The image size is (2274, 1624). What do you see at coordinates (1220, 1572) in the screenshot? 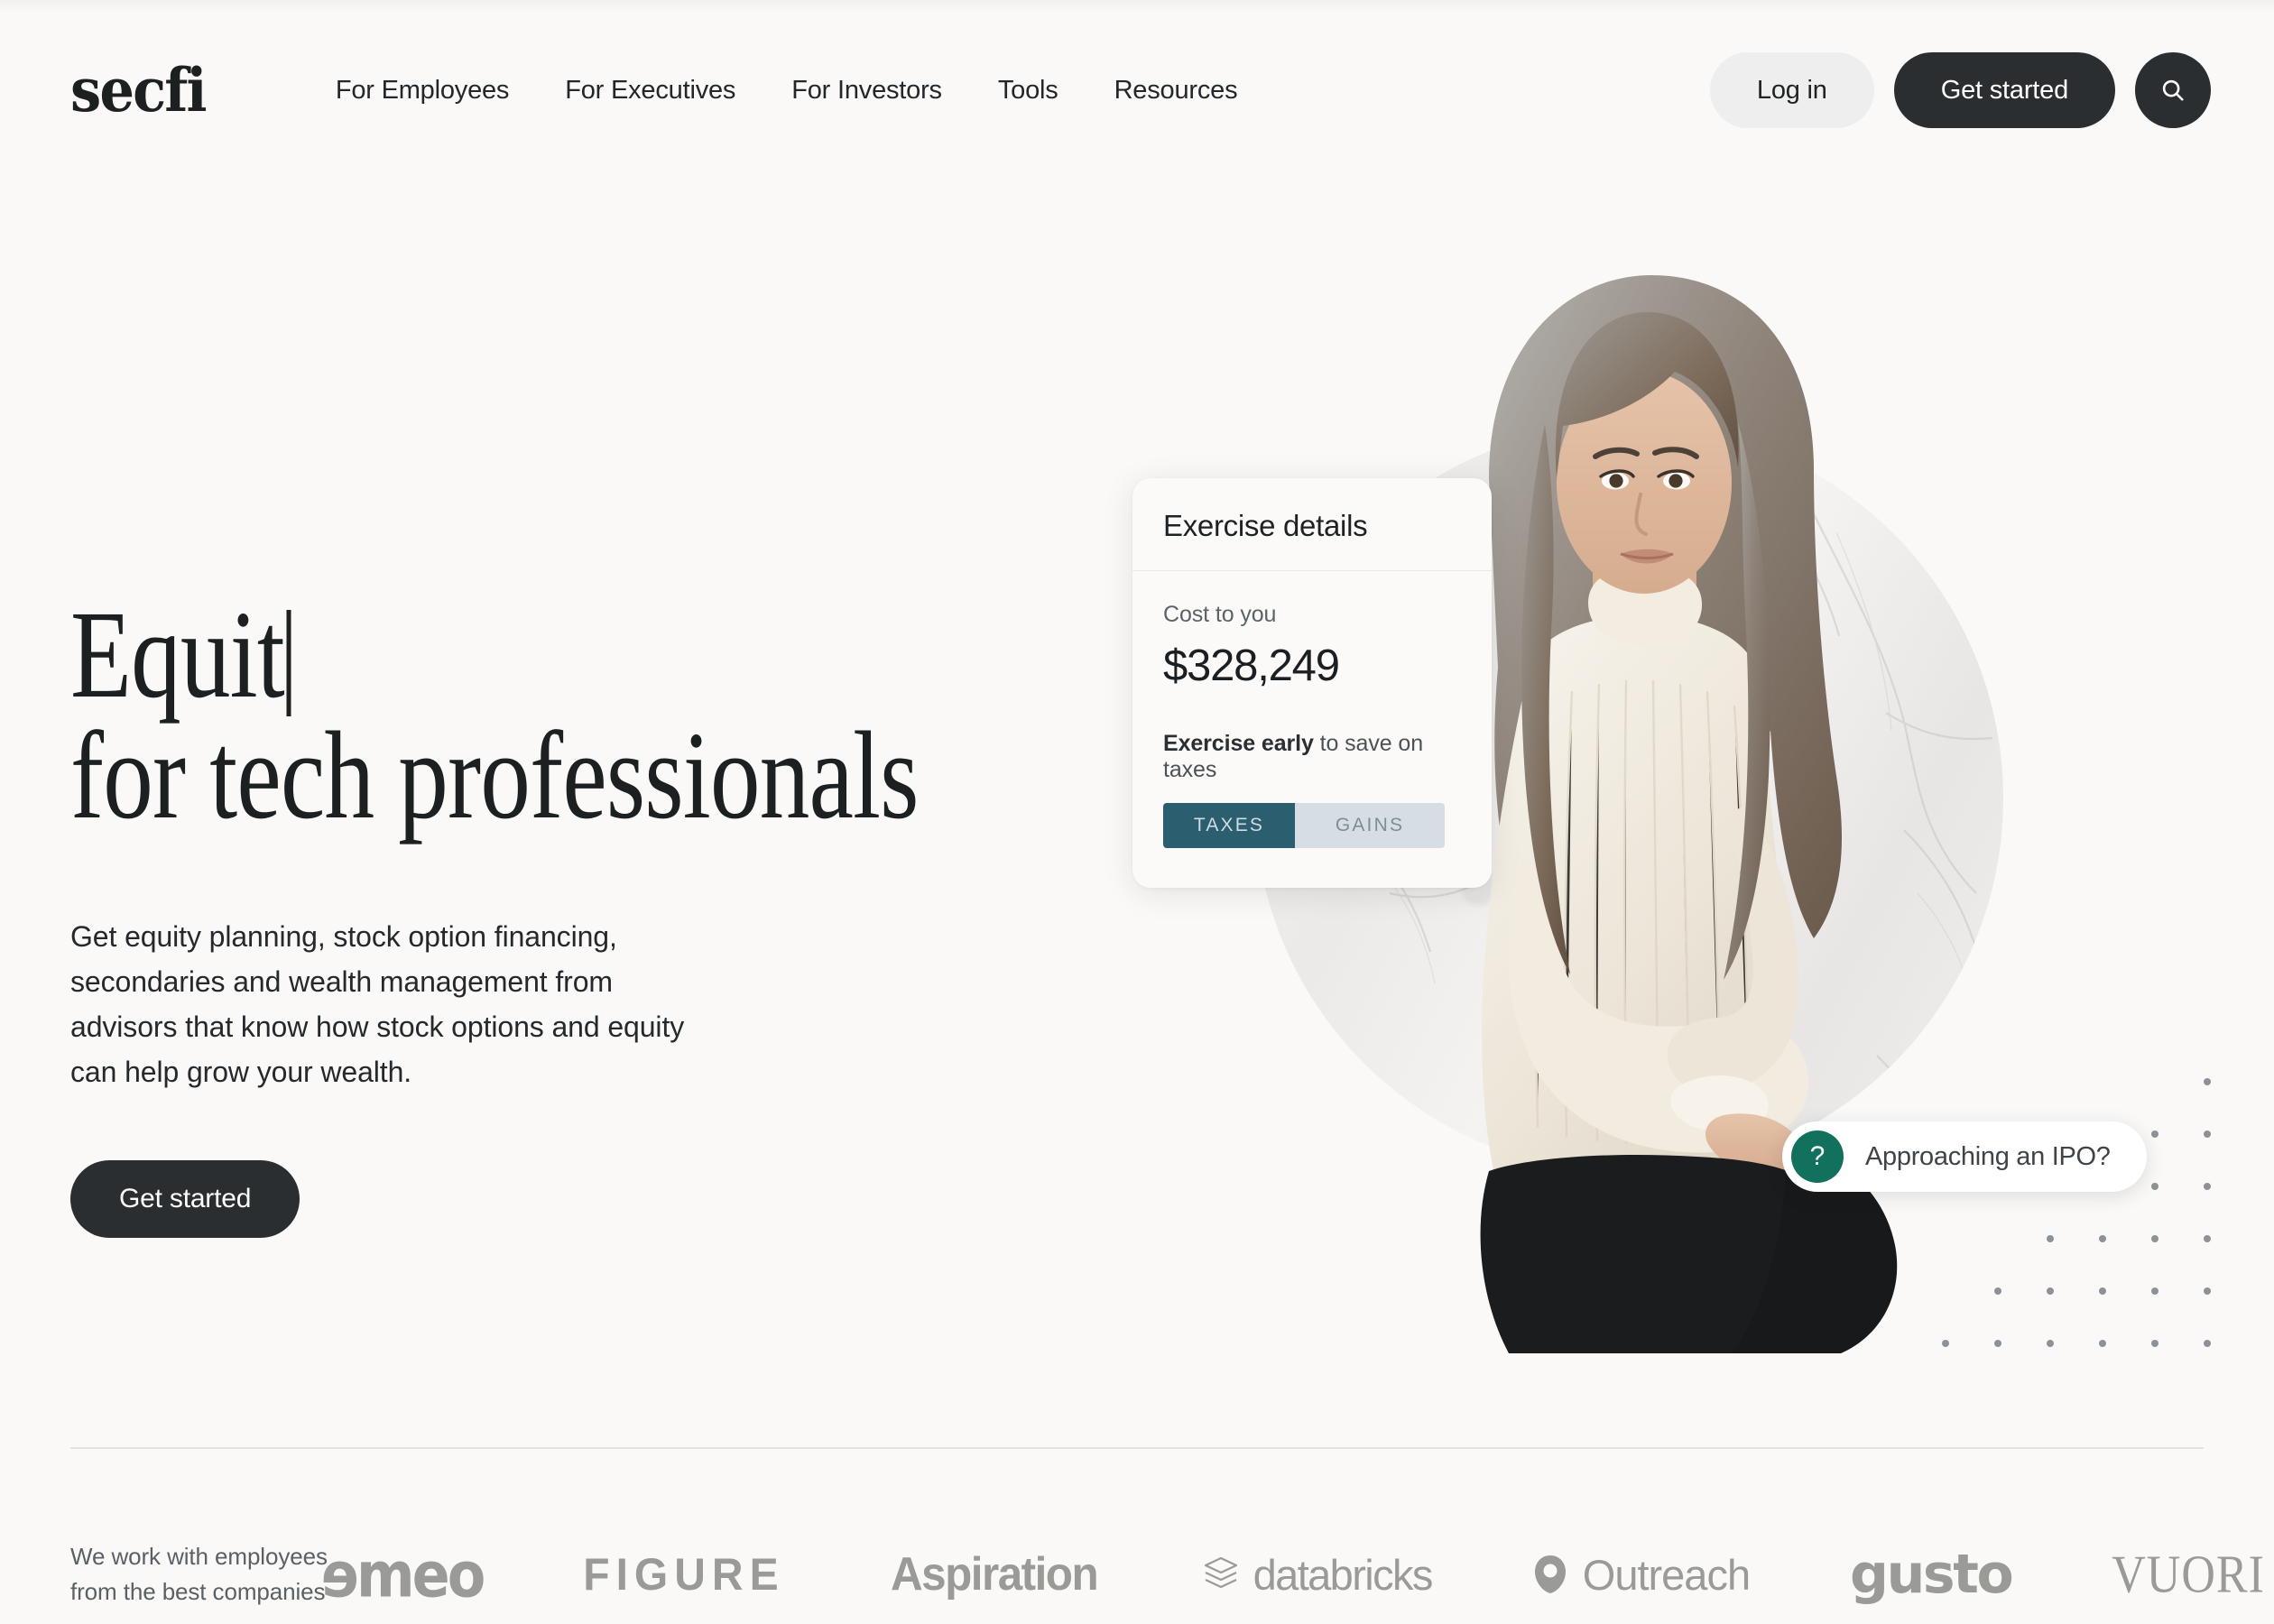
I see `databricks-stack-icon` at bounding box center [1220, 1572].